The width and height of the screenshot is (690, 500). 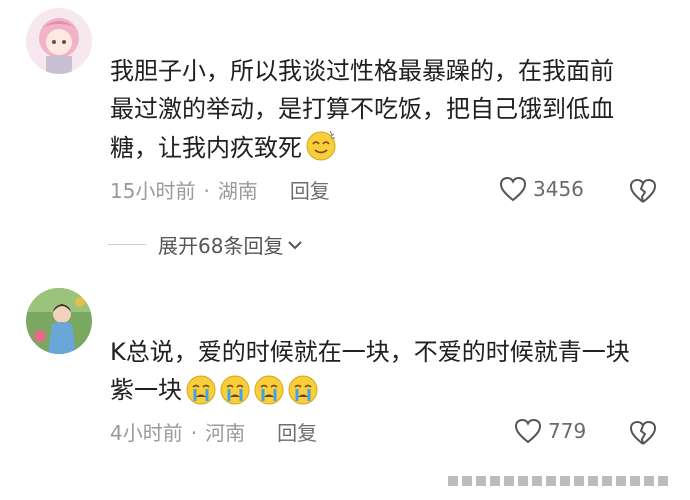 I want to click on comment-line-last: 糖，让我内疚致死, so click(x=390, y=150).